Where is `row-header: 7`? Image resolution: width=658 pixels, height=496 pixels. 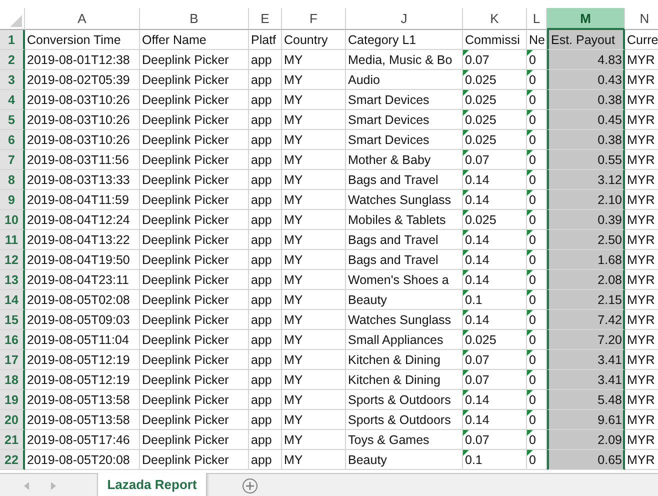 row-header: 7 is located at coordinates (12, 160).